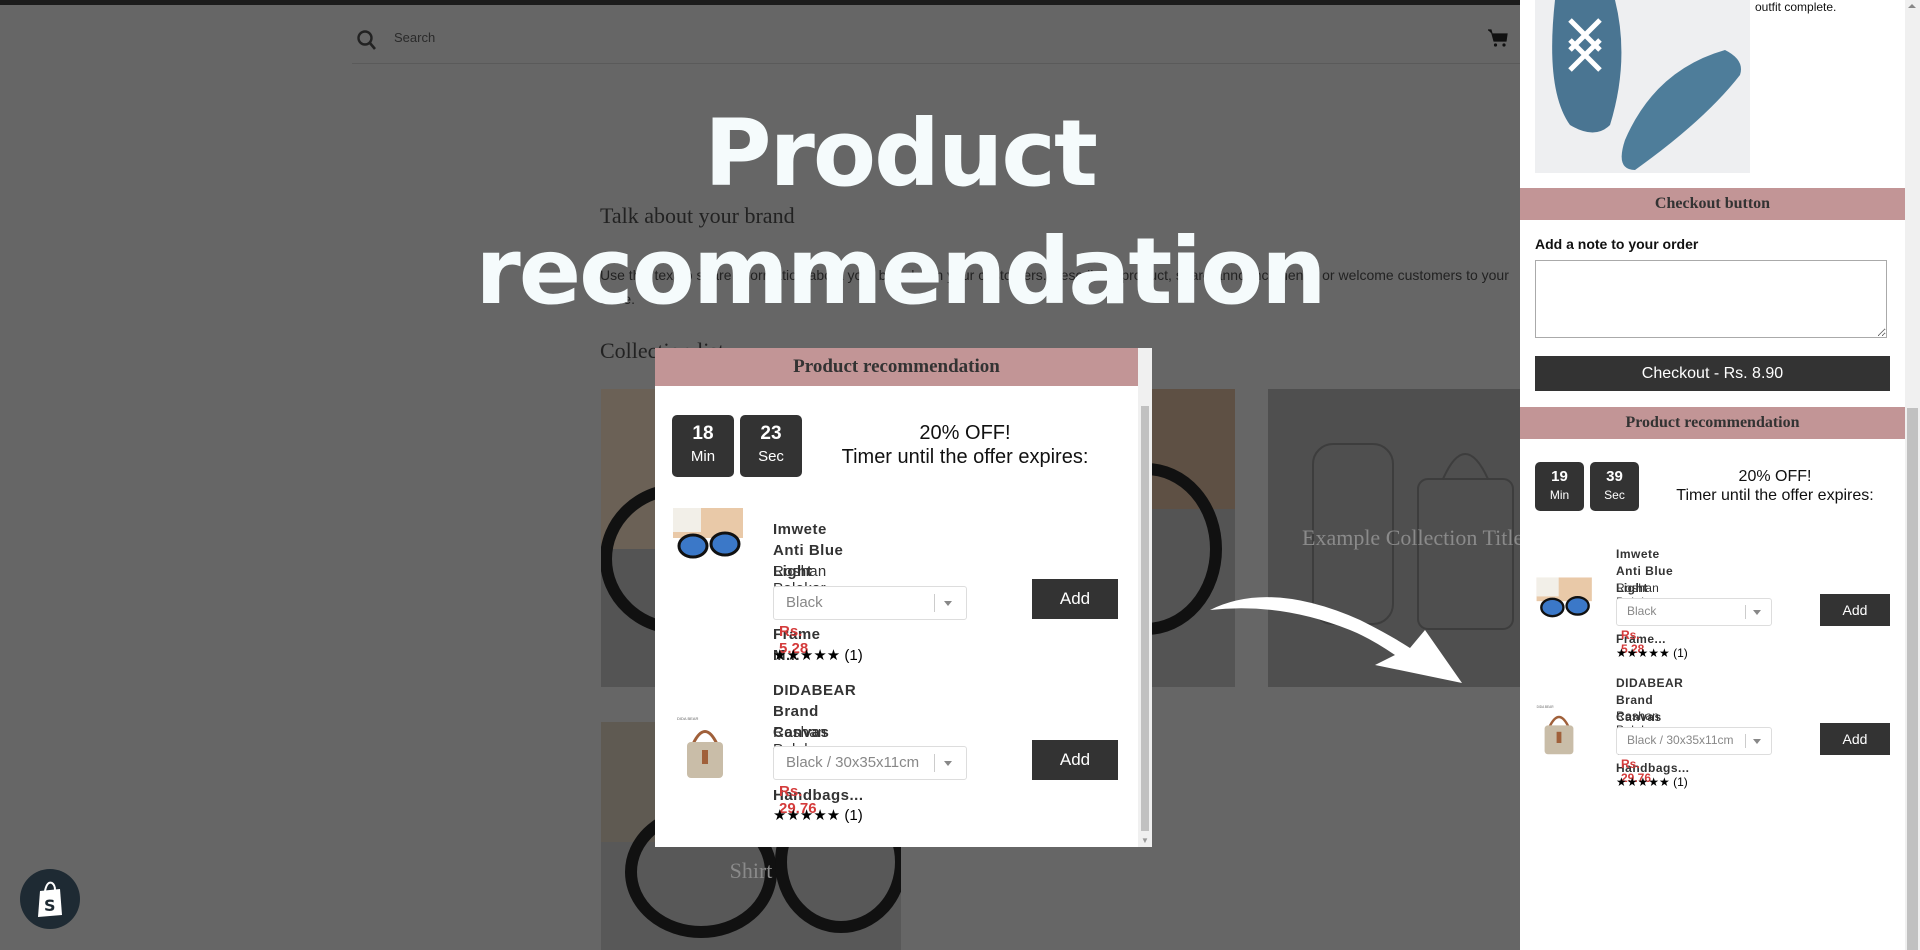 The height and width of the screenshot is (950, 1920). I want to click on seconds-value: 23, so click(771, 433).